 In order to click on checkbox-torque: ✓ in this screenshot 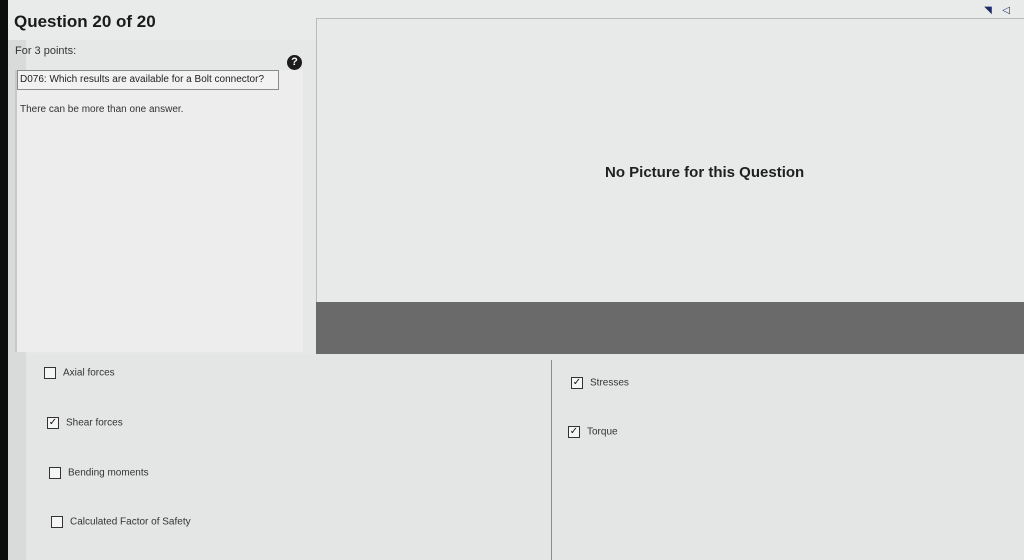, I will do `click(574, 432)`.